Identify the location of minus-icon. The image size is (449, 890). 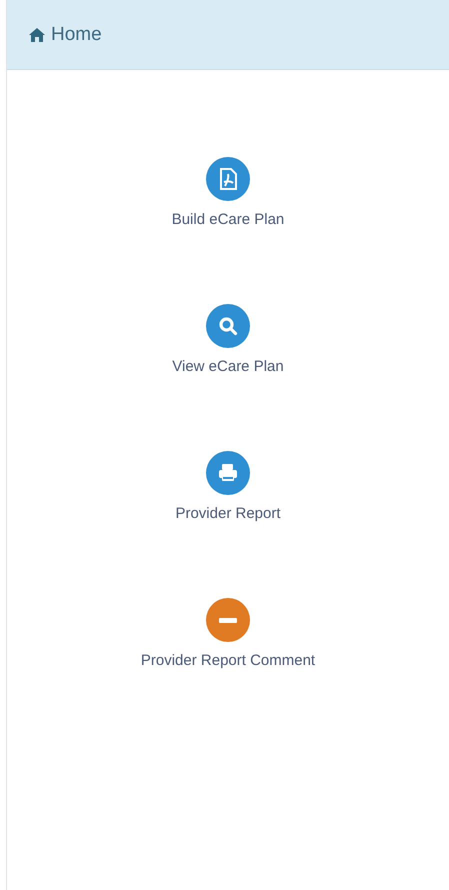
(227, 620).